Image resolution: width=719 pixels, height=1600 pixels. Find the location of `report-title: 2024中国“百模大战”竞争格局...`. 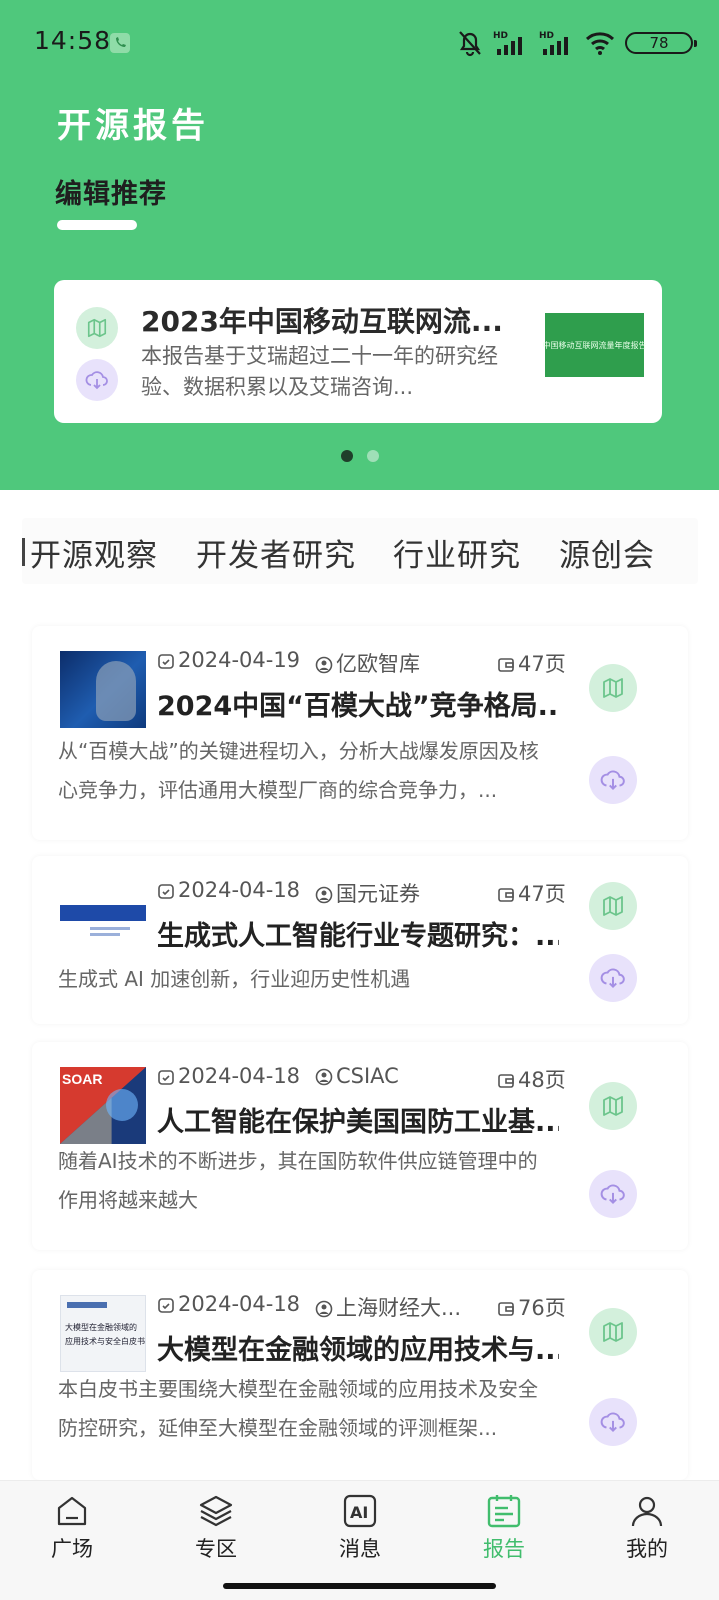

report-title: 2024中国“百模大战”竞争格局... is located at coordinates (358, 706).